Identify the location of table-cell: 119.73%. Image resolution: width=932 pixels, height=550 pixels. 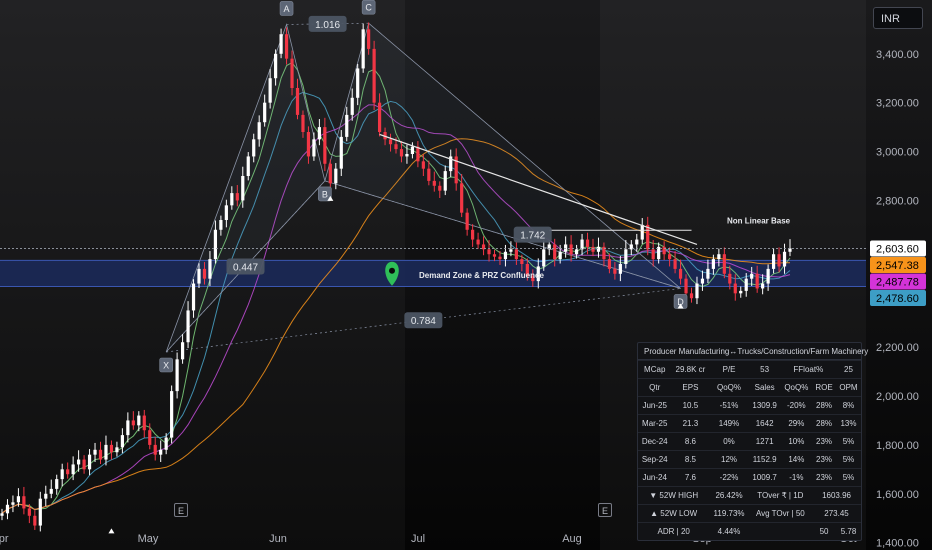
(729, 513).